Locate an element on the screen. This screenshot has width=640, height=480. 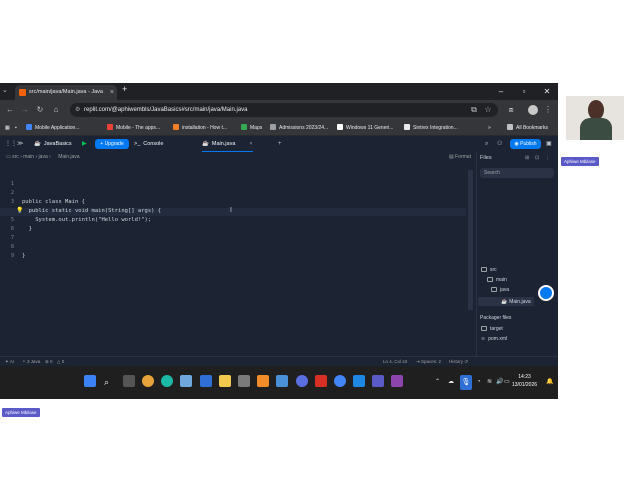
battery-icon: ▭ is located at coordinates (507, 382).